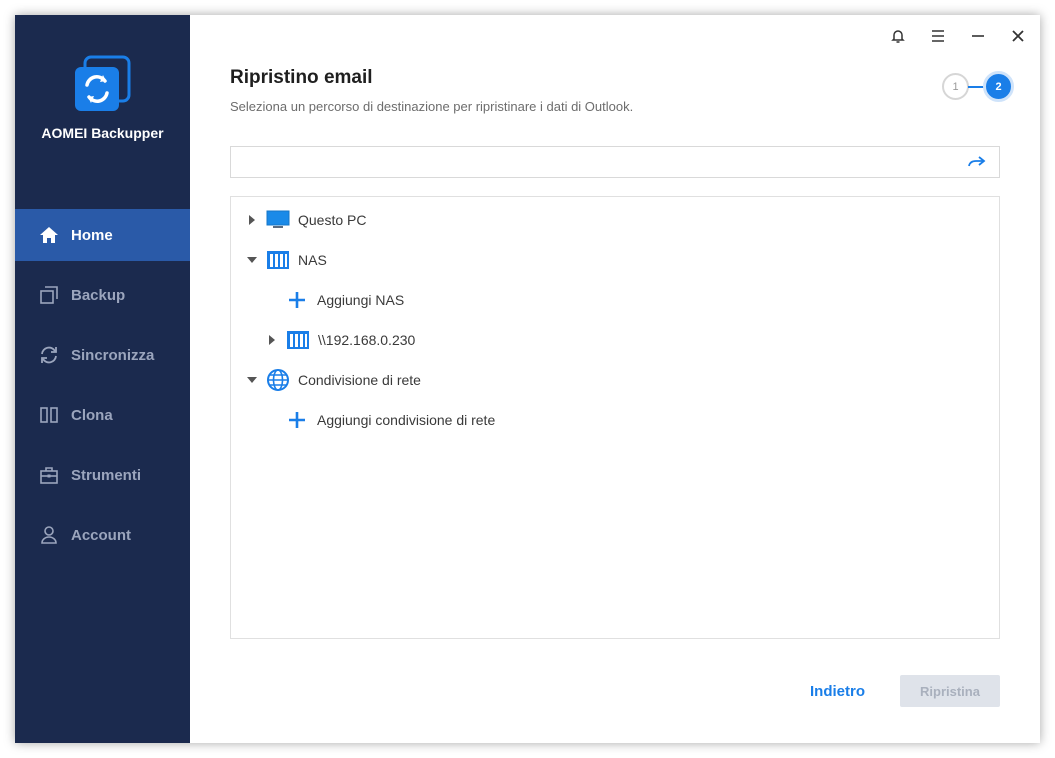 The height and width of the screenshot is (758, 1055). What do you see at coordinates (103, 84) in the screenshot?
I see `app-logo-icon` at bounding box center [103, 84].